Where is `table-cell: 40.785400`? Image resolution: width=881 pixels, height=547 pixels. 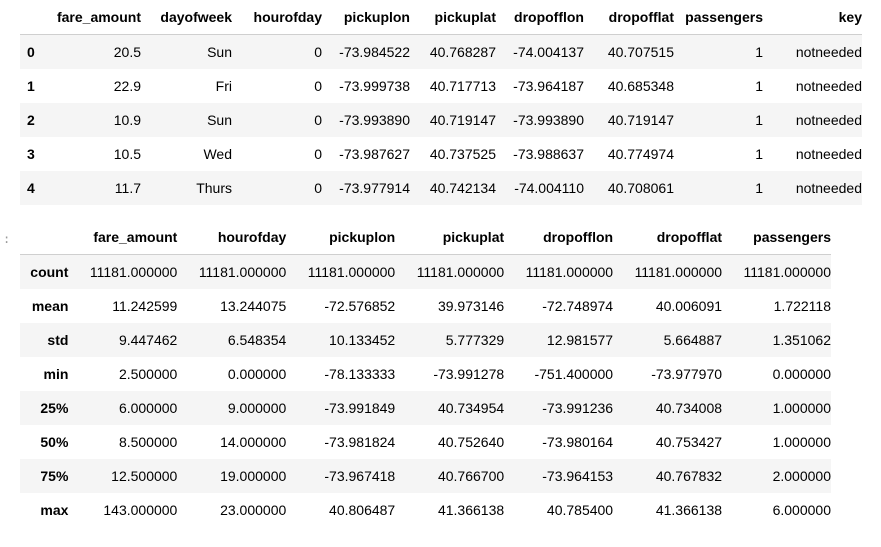
table-cell: 40.785400 is located at coordinates (580, 510).